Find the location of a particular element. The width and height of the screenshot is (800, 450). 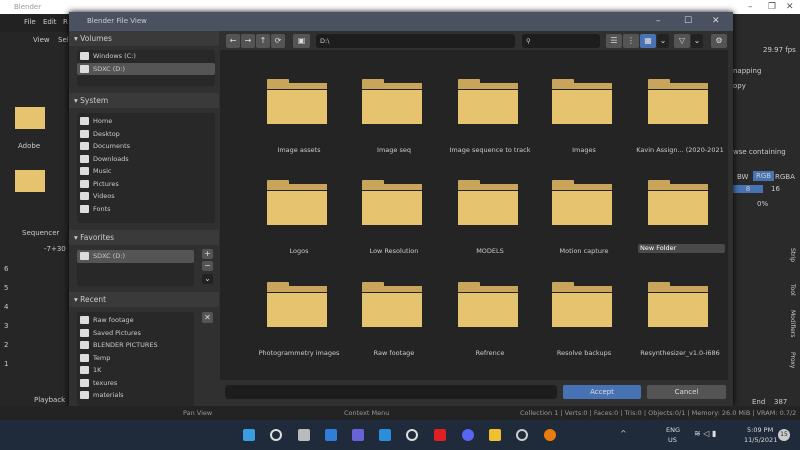

folder-item: Kavin Assign... (2020-2021 is located at coordinates (680, 129).